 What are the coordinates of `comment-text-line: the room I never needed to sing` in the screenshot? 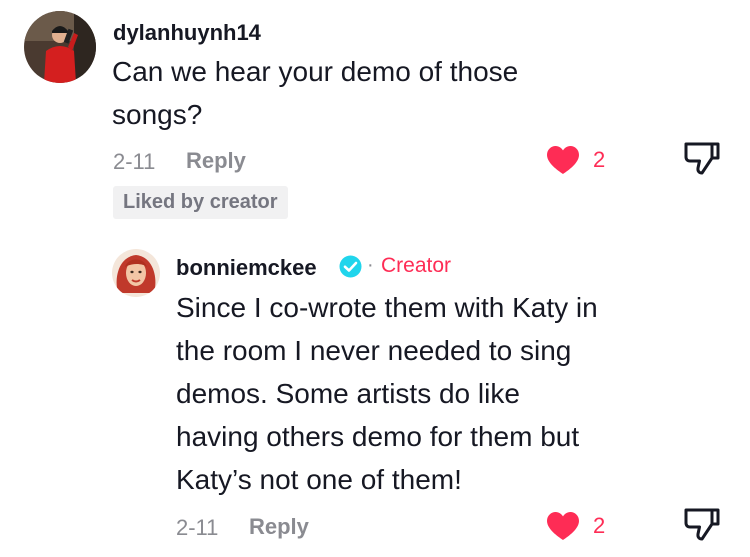 It's located at (374, 350).